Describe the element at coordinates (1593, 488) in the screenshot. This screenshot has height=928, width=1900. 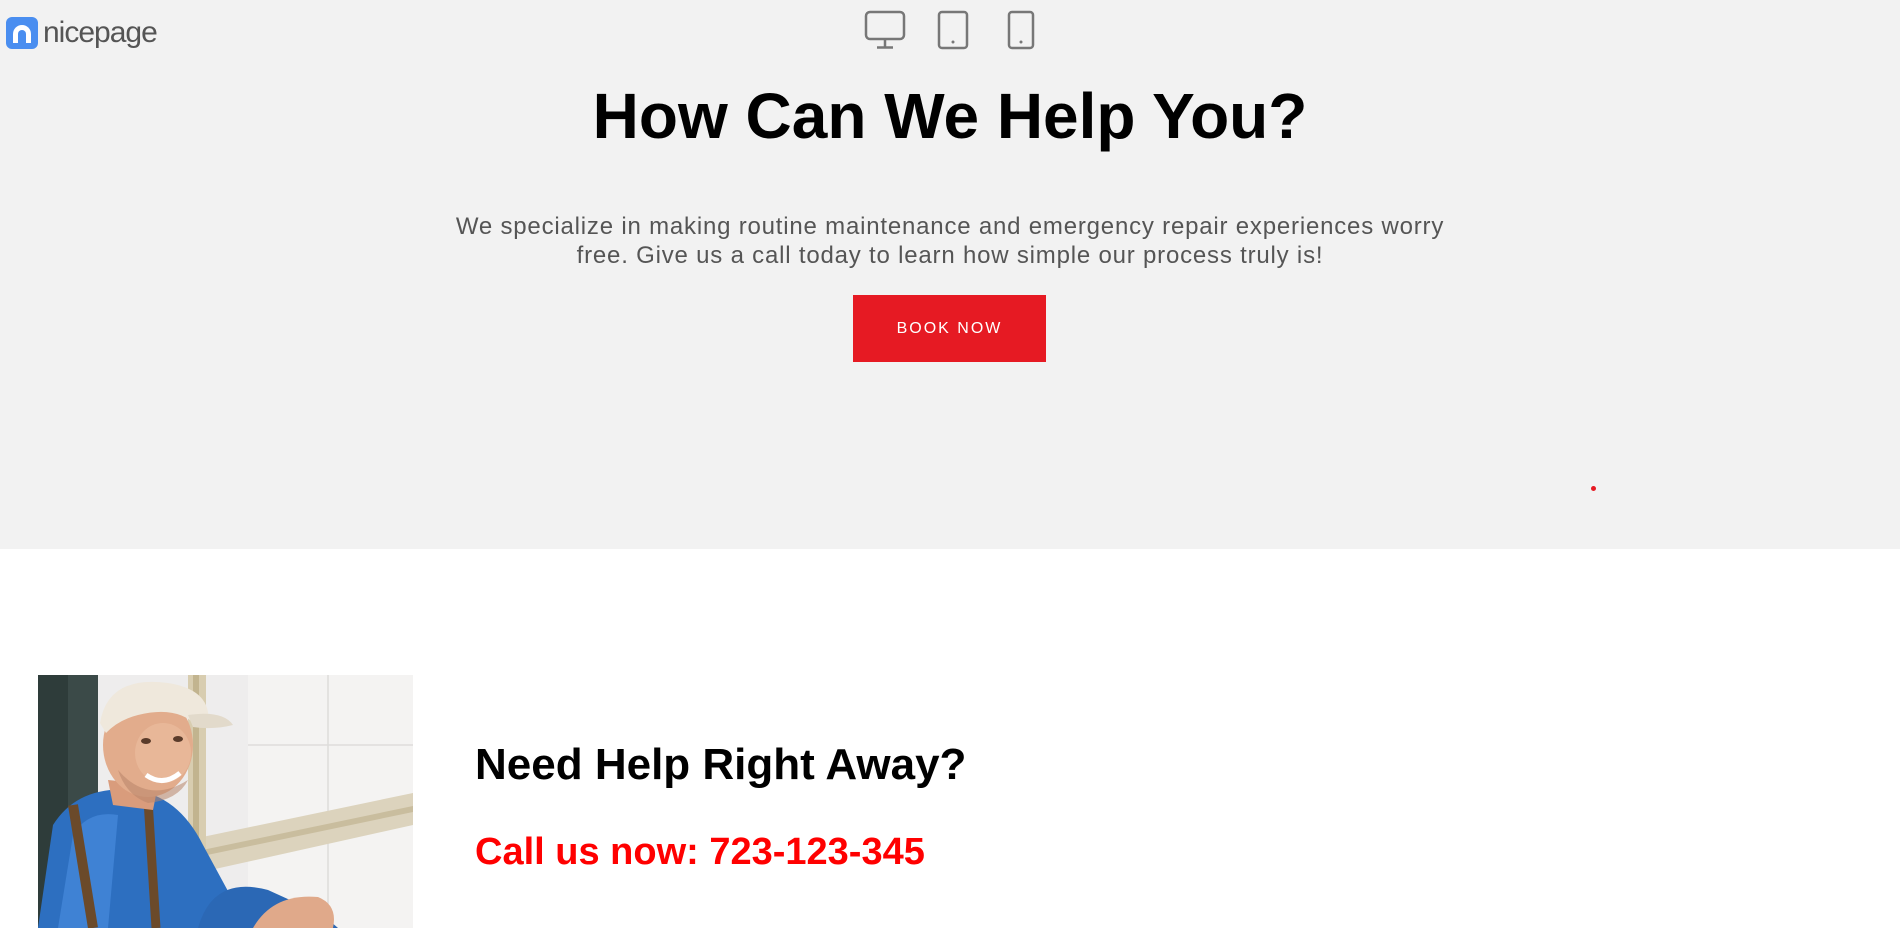
I see `decorative-dot` at that location.